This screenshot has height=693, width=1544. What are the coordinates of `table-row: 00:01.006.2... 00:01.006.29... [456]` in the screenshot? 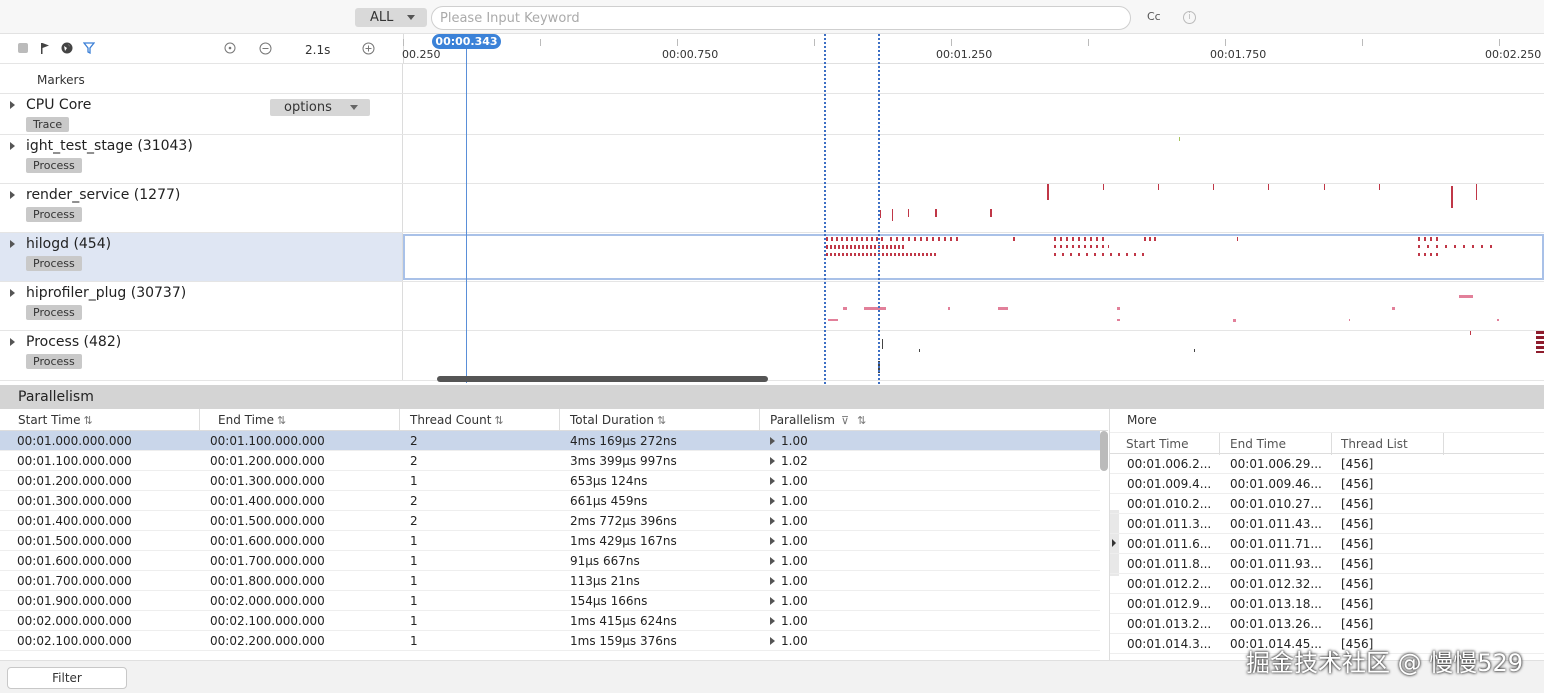 It's located at (1327, 464).